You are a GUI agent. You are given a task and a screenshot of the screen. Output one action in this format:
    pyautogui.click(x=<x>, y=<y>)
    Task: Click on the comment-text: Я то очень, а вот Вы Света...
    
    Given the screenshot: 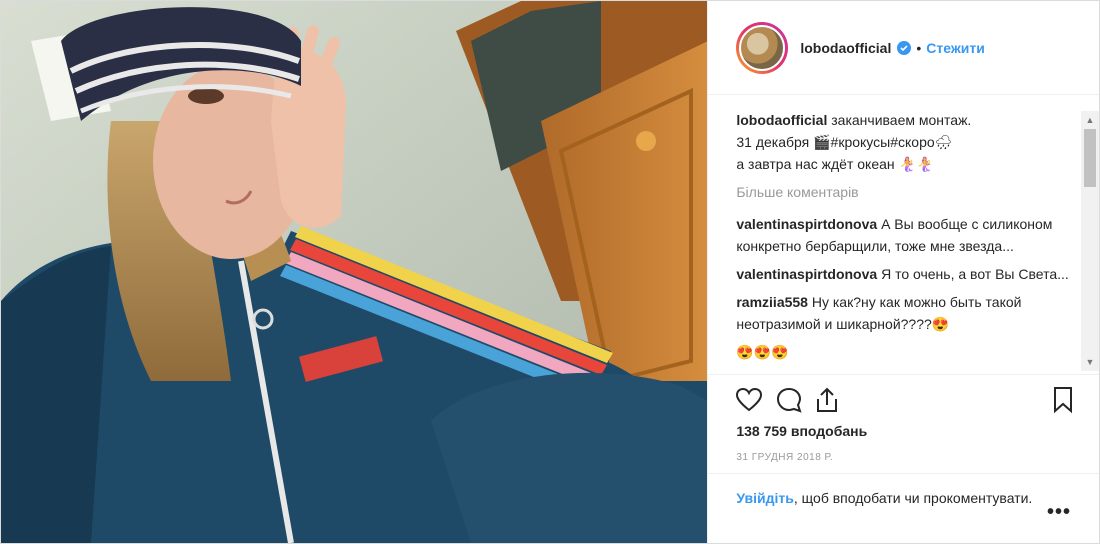 What is the action you would take?
    pyautogui.click(x=975, y=274)
    